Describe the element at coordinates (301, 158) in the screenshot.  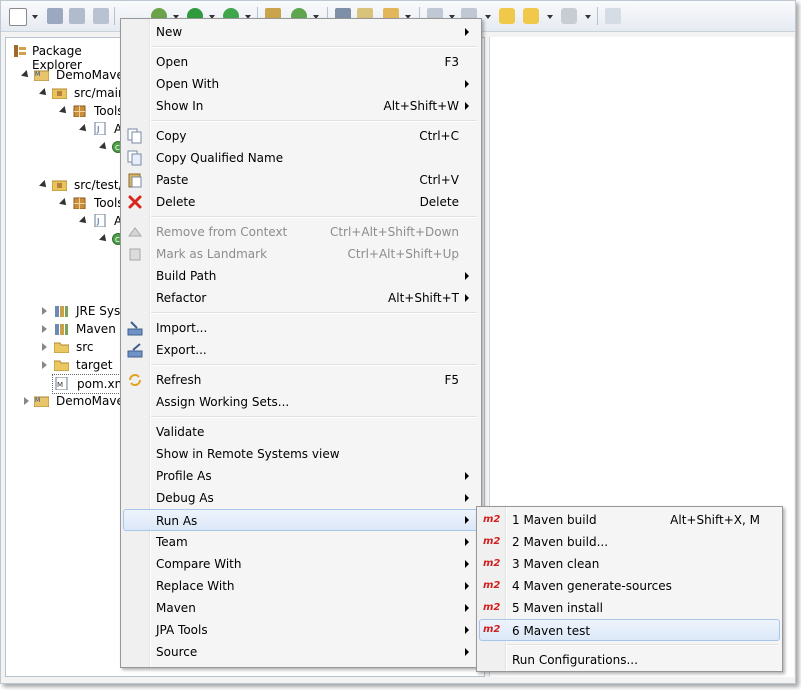
I see `menu-item-copy-qualified-name: Copy Qualified Name` at that location.